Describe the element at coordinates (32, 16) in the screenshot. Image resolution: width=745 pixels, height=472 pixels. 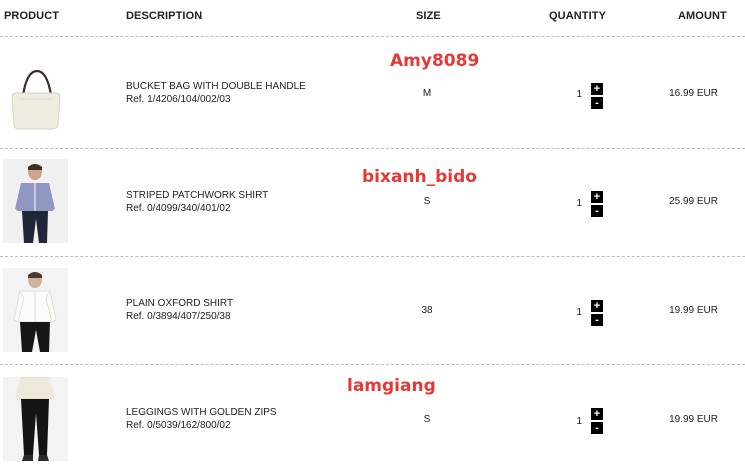
I see `column-product: PRODUCT` at that location.